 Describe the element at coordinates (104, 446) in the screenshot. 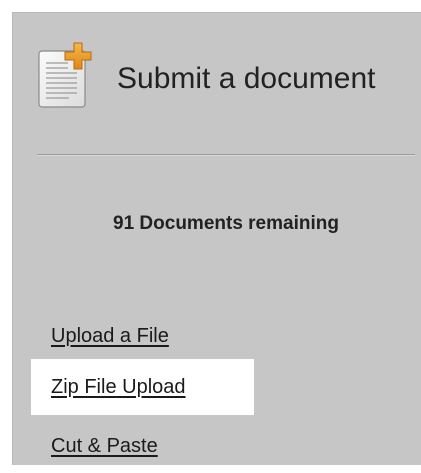

I see `cut-and-paste-link: Cut & Paste` at that location.